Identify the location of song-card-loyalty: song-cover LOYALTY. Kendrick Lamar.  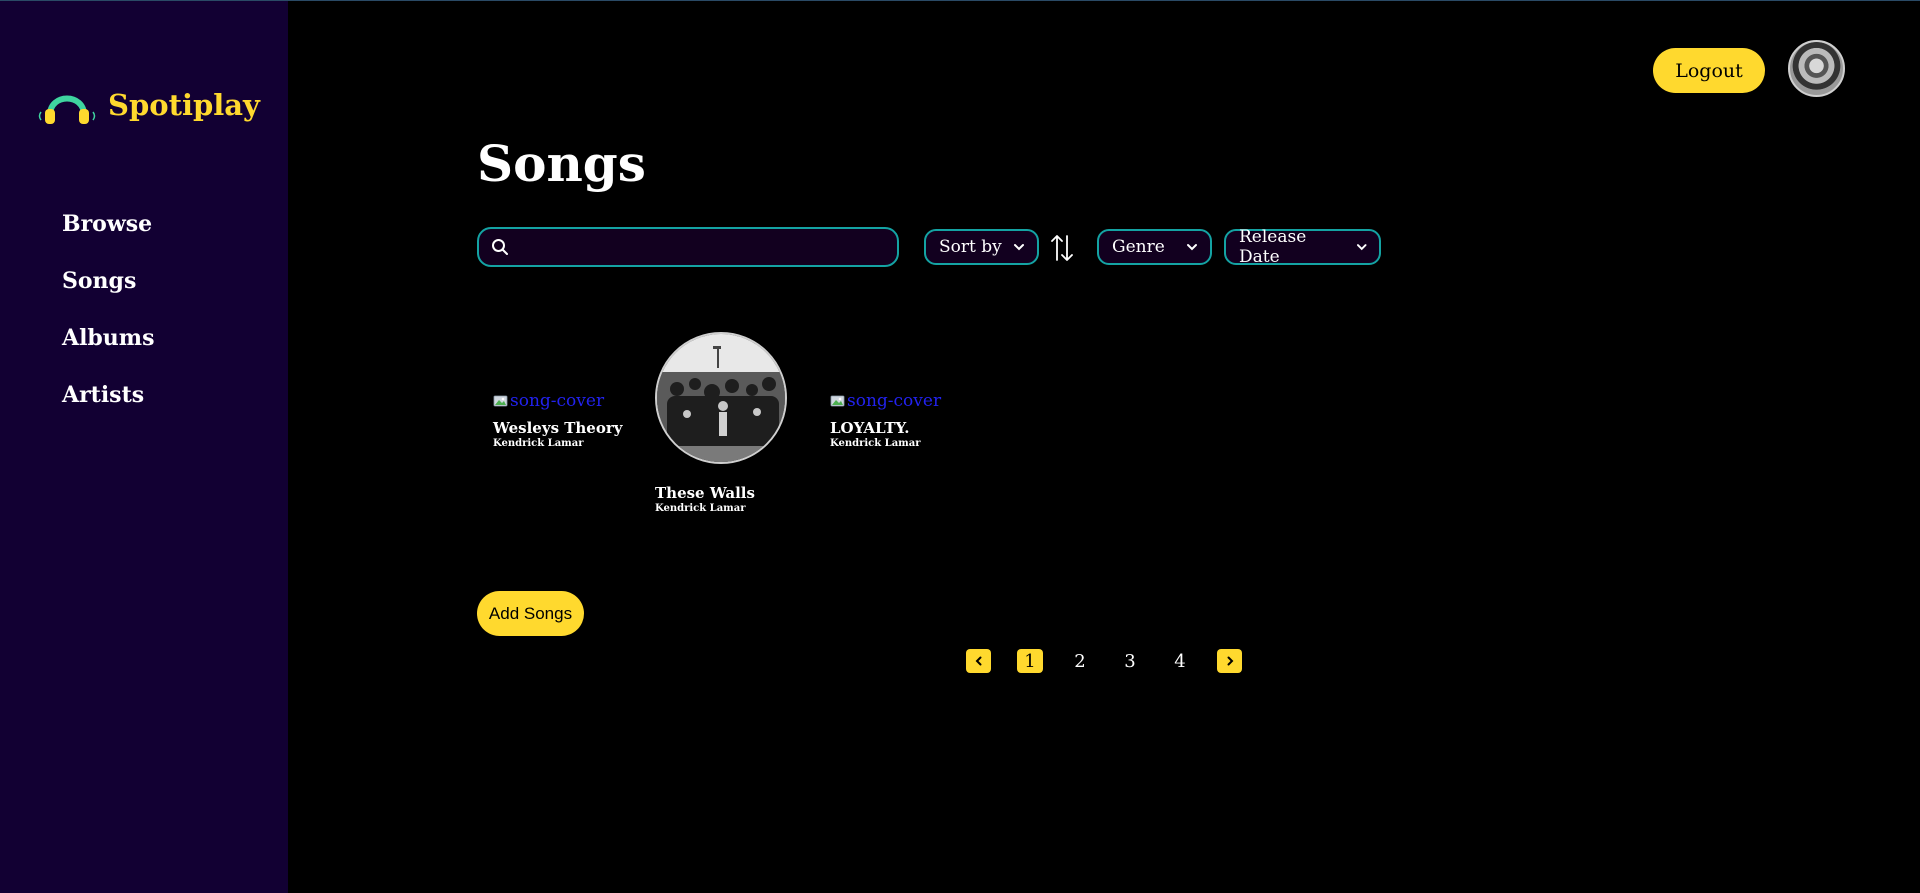
(900, 420).